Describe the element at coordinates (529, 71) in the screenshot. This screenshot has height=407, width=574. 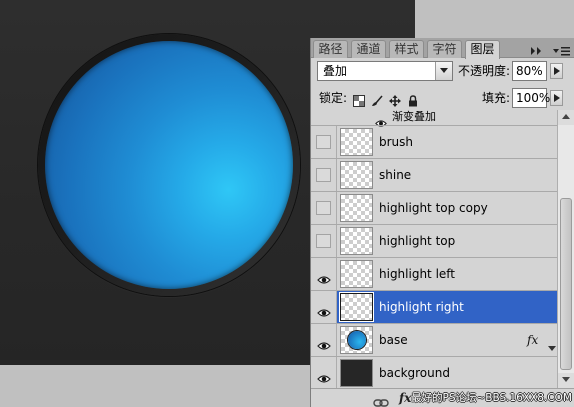
I see `opacity-input: 80%` at that location.